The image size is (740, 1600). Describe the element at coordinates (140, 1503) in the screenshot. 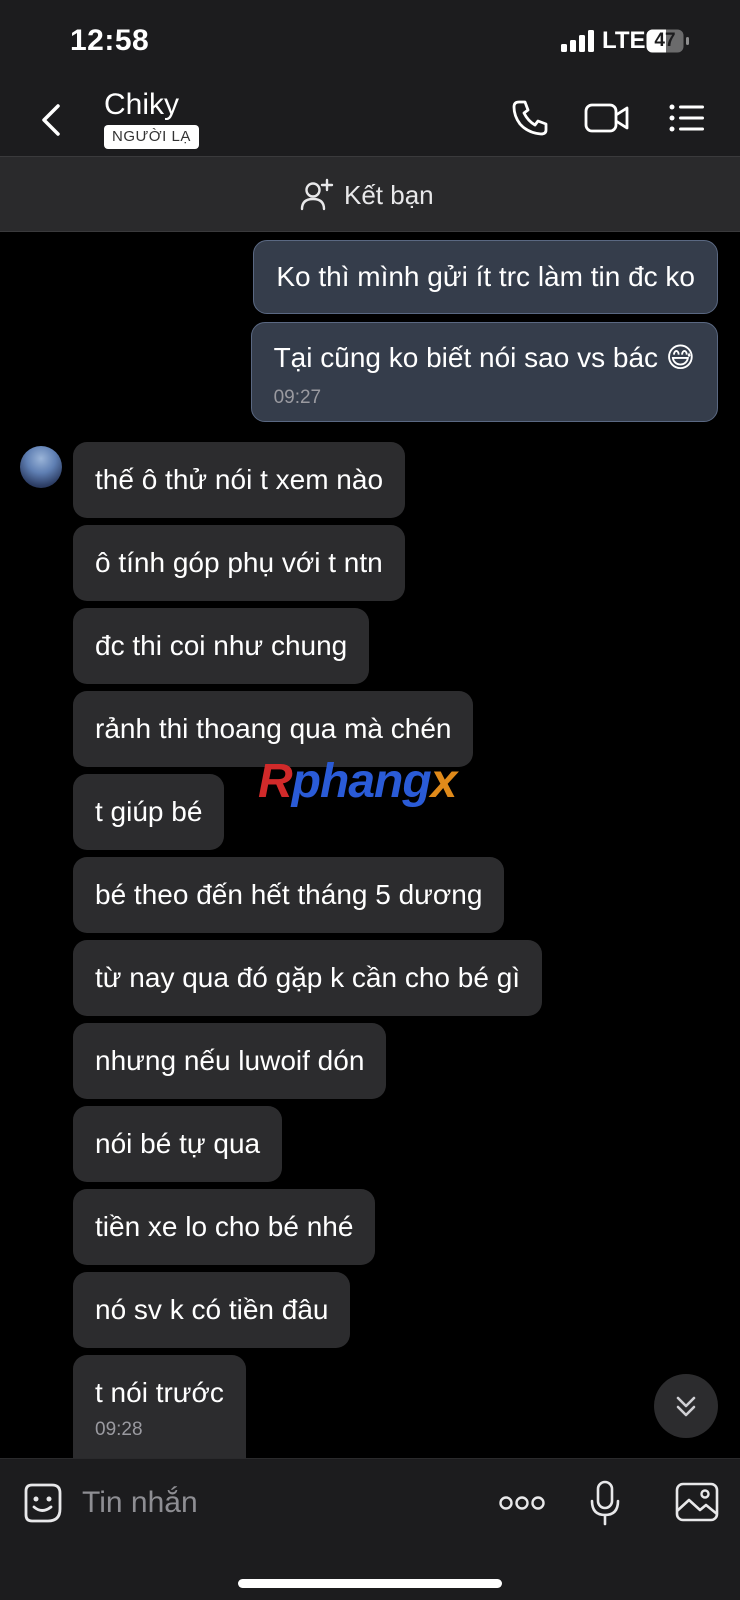

I see `message-input: Tin nhắn` at that location.